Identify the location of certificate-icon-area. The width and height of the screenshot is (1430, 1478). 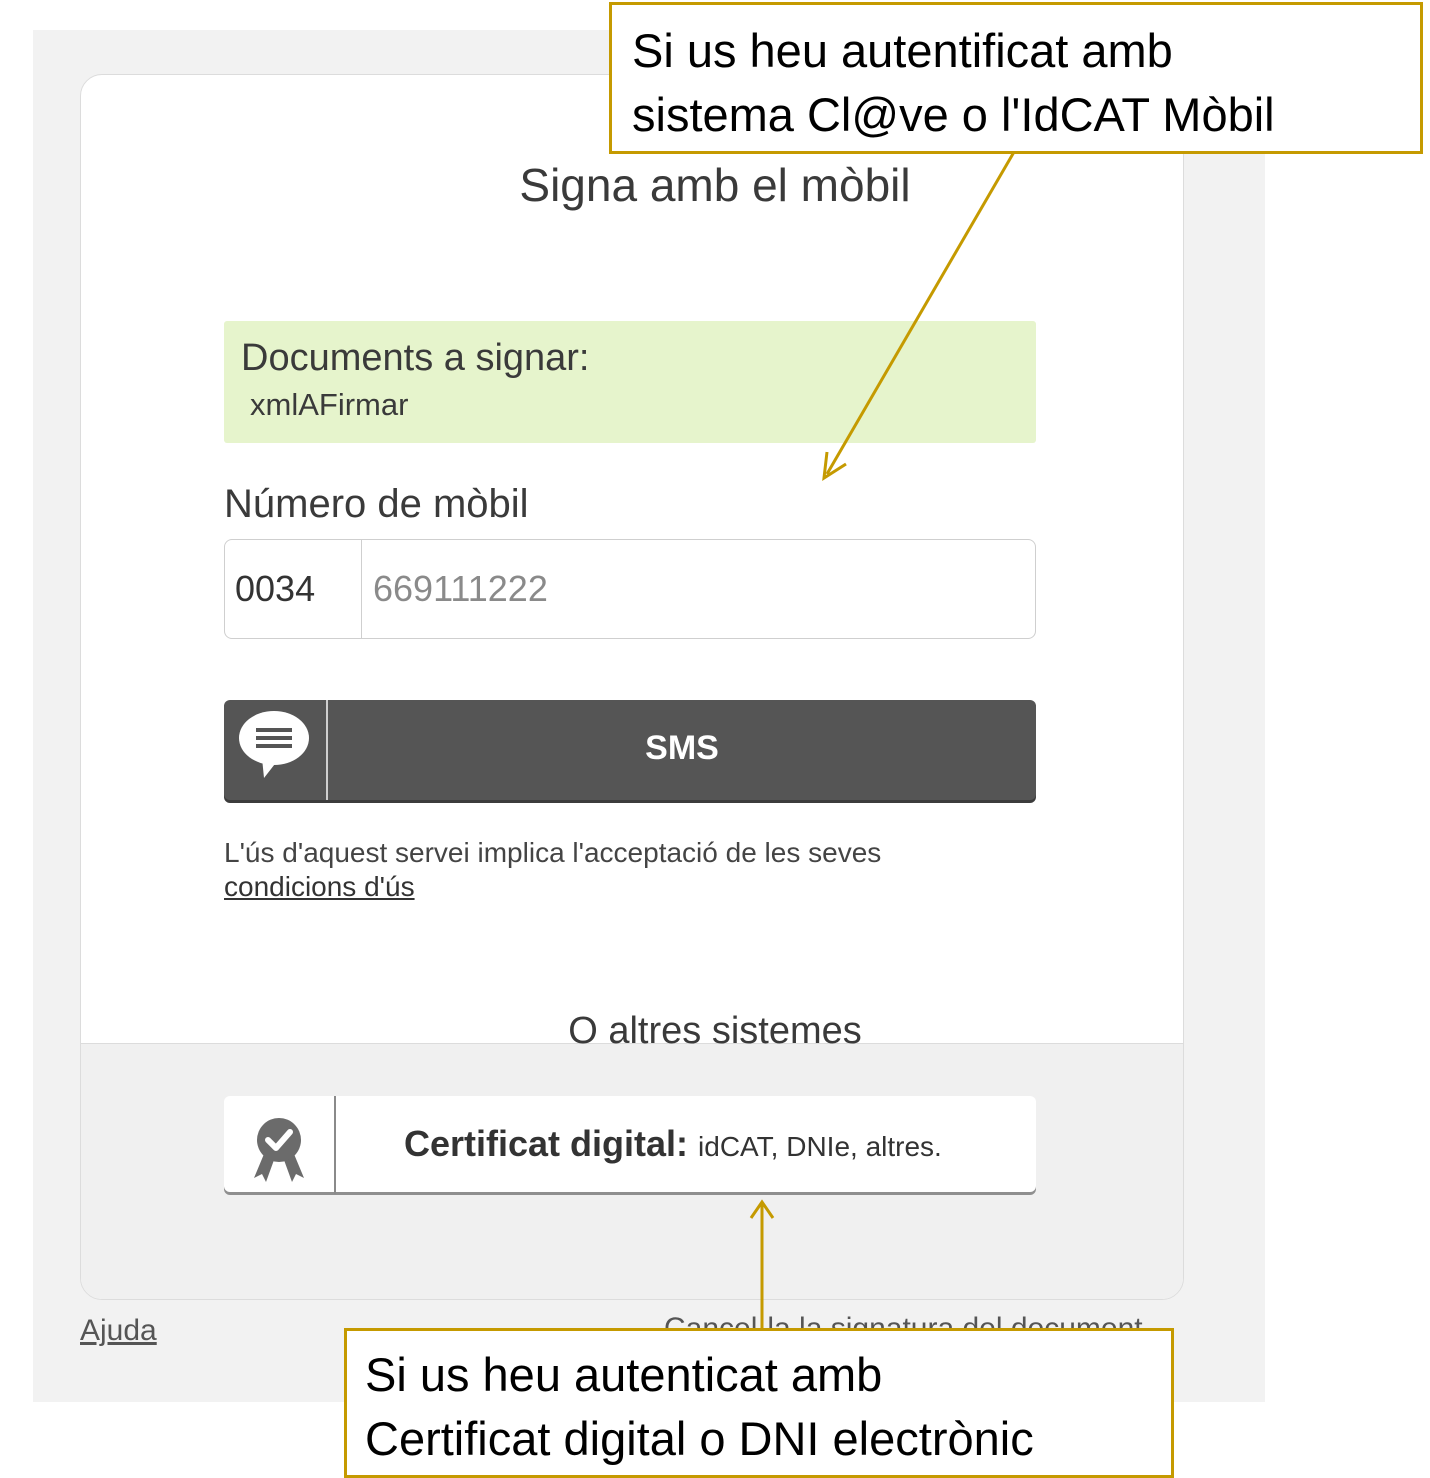
(280, 1145).